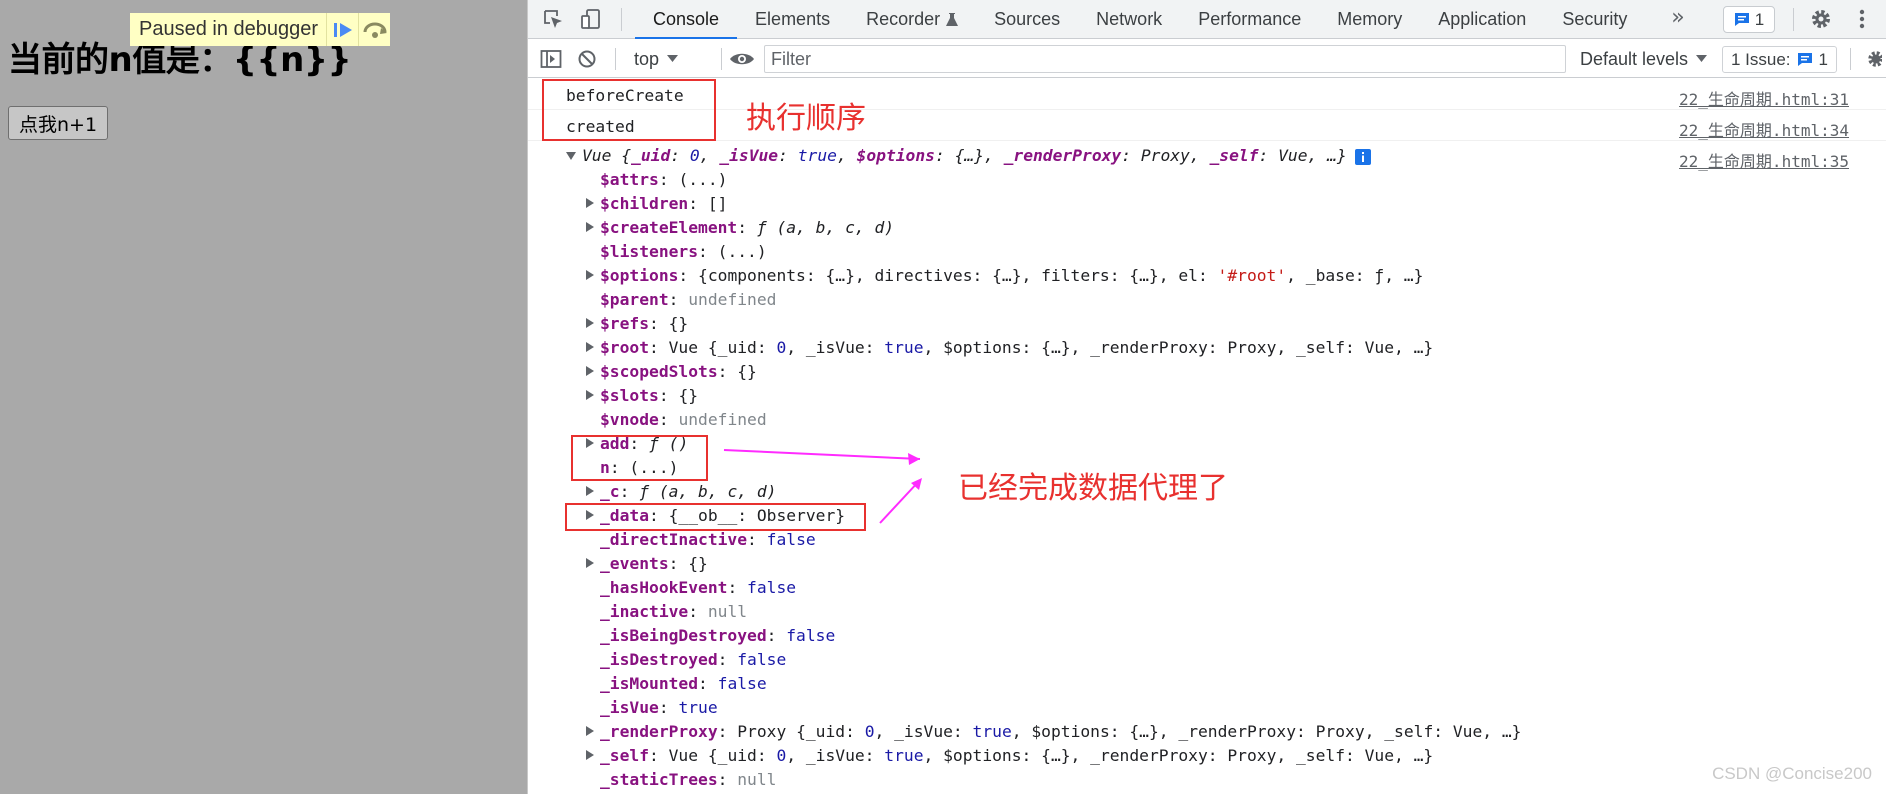 The height and width of the screenshot is (794, 1886). I want to click on device-icon, so click(590, 19).